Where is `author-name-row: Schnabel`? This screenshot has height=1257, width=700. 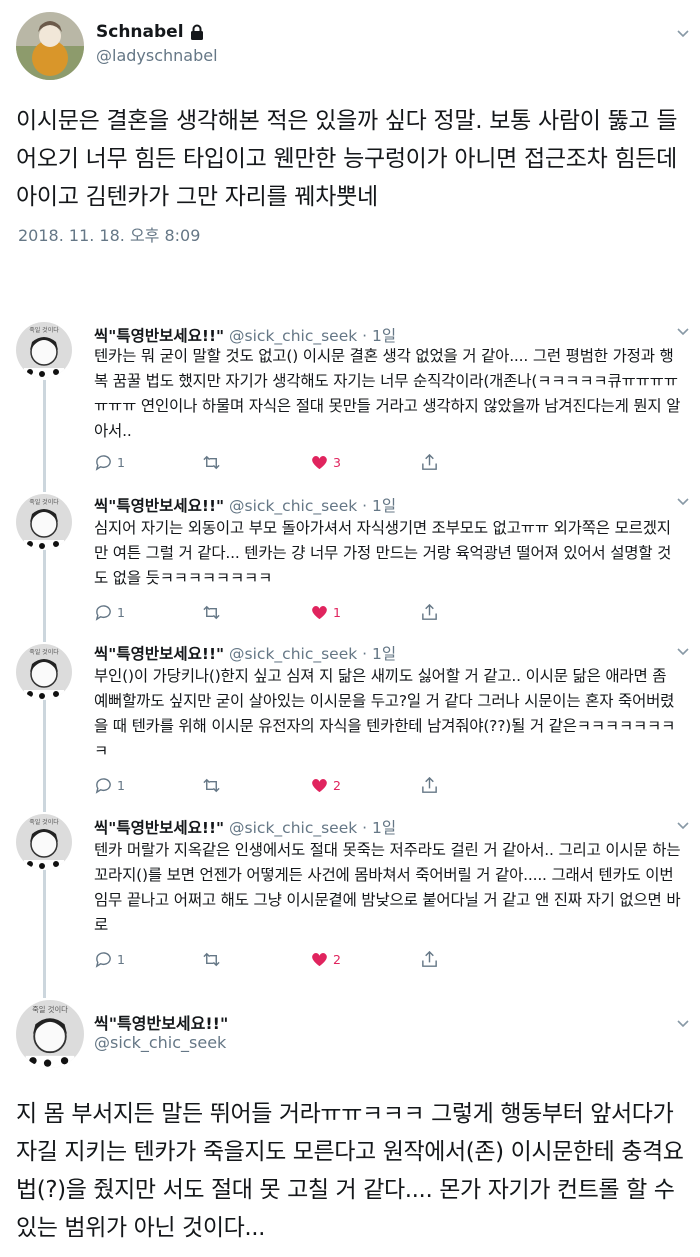 author-name-row: Schnabel is located at coordinates (150, 32).